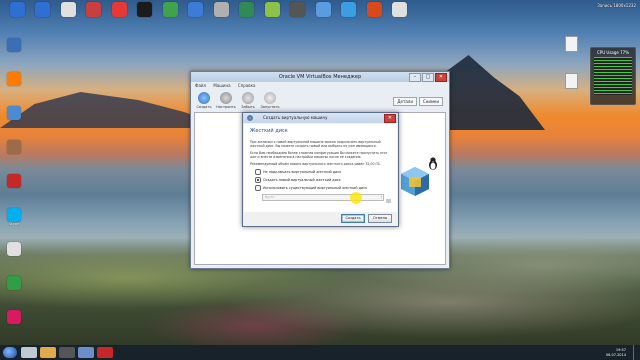  I want to click on tab-details: Детали, so click(405, 101).